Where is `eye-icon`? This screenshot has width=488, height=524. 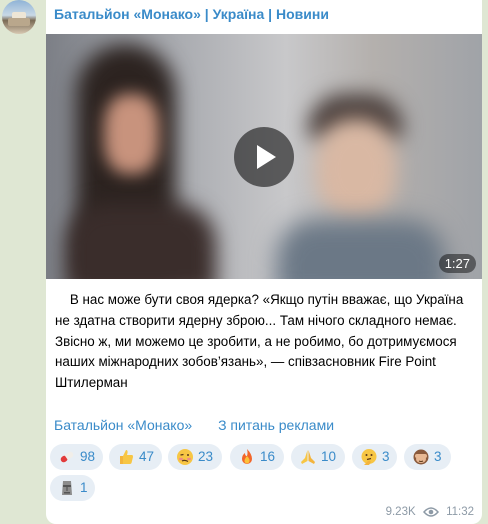 eye-icon is located at coordinates (430, 512).